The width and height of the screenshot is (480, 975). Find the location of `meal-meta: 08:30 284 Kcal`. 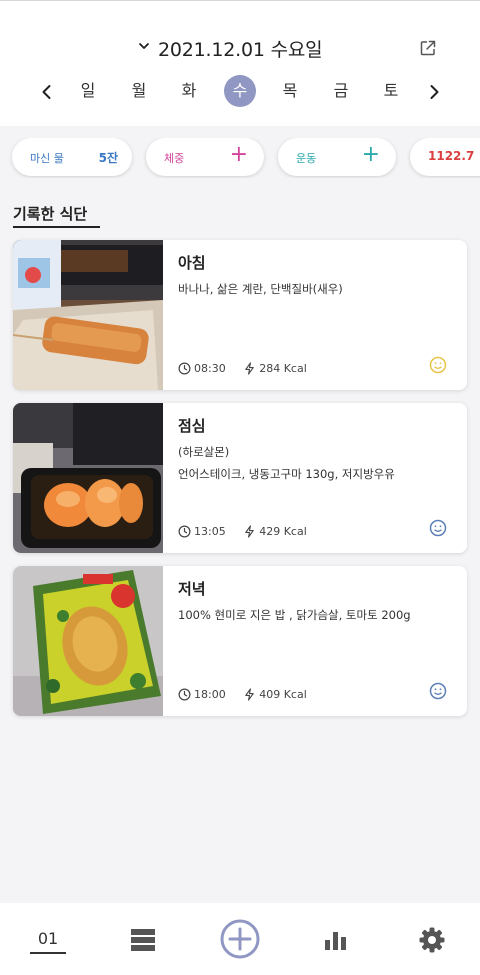

meal-meta: 08:30 284 Kcal is located at coordinates (242, 369).